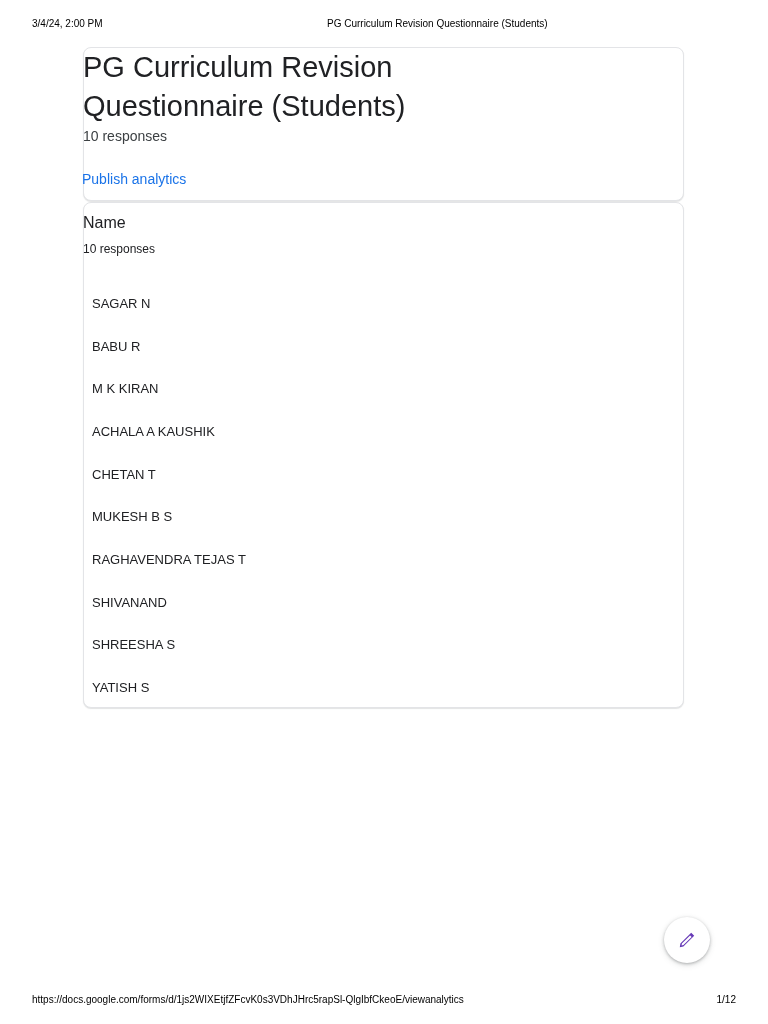 The image size is (768, 1024). I want to click on edit-button, so click(687, 940).